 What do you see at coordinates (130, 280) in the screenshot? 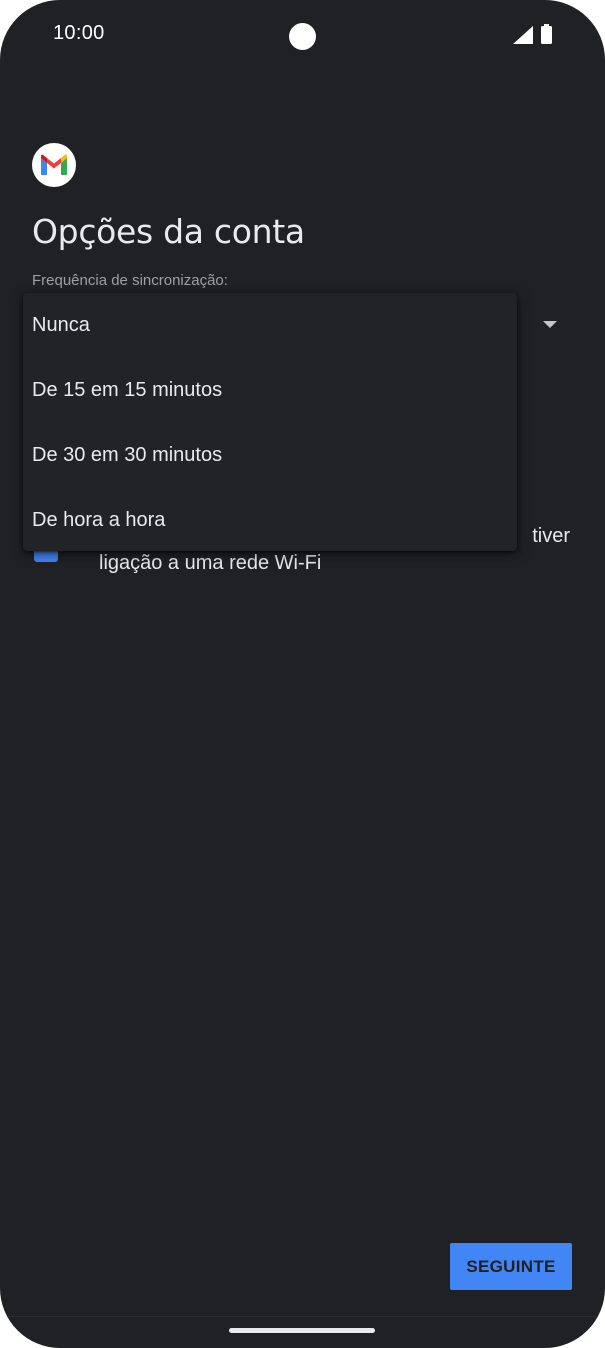
I see `sync-frequency-label: Frequência de sincronização:` at bounding box center [130, 280].